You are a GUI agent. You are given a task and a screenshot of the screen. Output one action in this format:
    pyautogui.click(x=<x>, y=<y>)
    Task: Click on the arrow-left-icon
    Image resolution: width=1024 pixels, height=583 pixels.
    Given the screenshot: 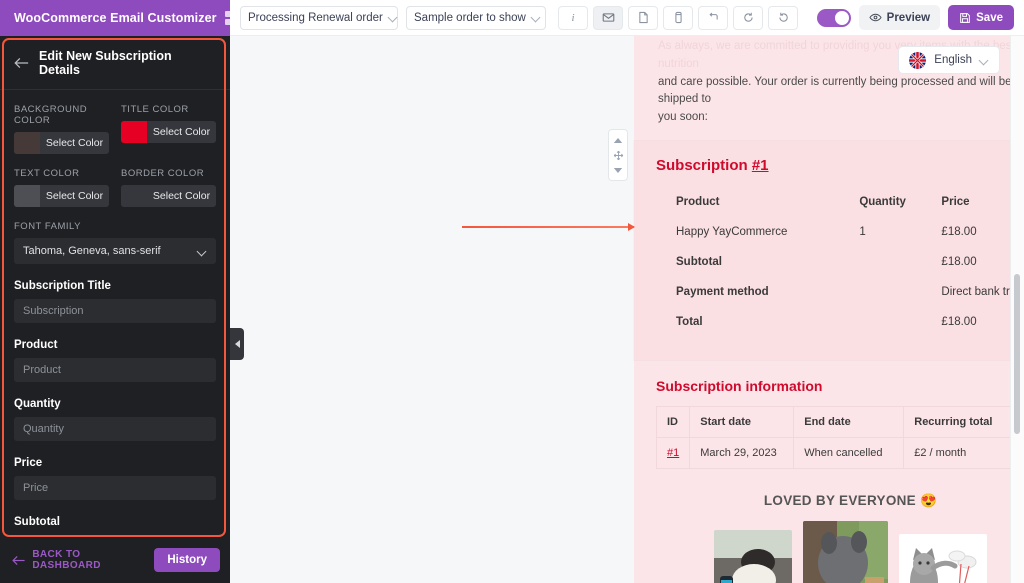 What is the action you would take?
    pyautogui.click(x=21, y=63)
    